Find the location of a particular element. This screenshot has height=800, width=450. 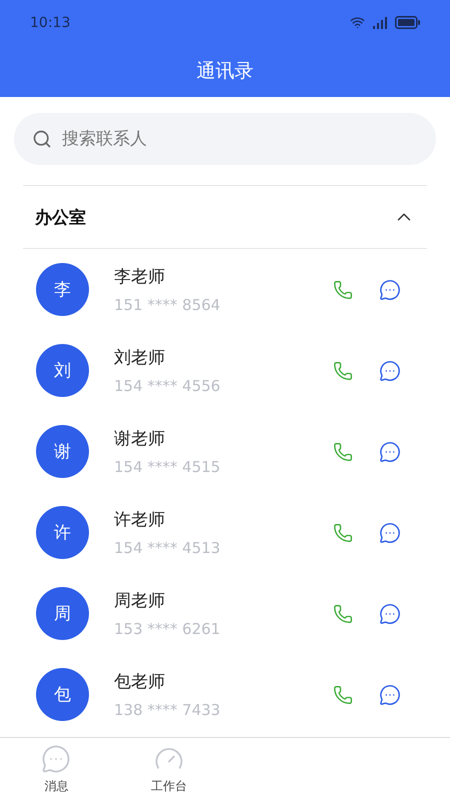

avatar: 许 is located at coordinates (62, 532).